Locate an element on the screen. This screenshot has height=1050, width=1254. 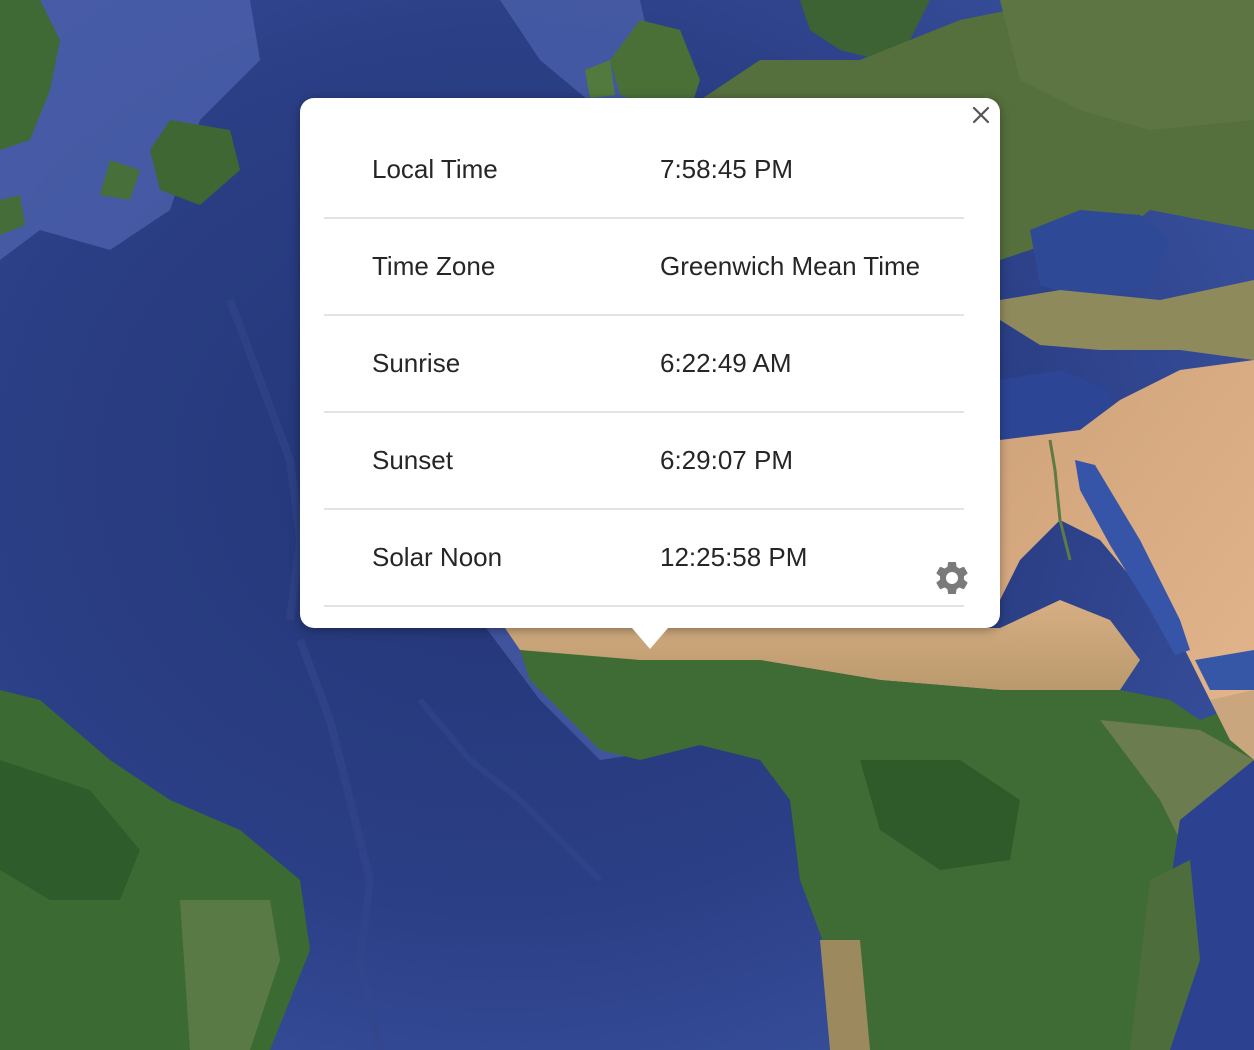
row-value: 12:25:58 PM is located at coordinates (734, 557).